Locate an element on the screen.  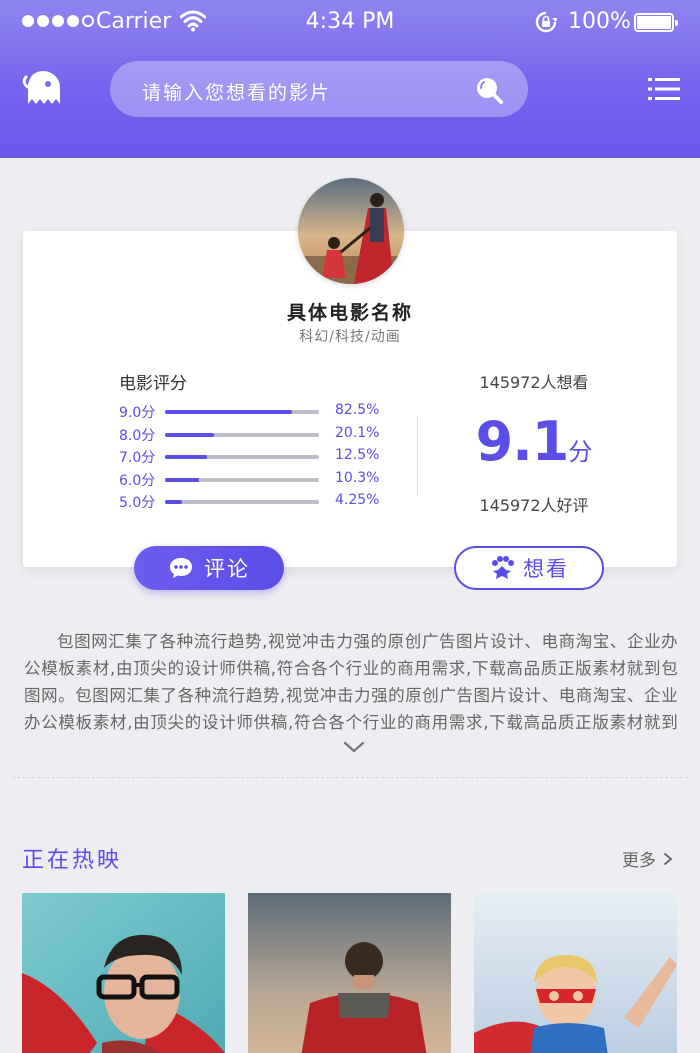
chevron-right-icon is located at coordinates (668, 859).